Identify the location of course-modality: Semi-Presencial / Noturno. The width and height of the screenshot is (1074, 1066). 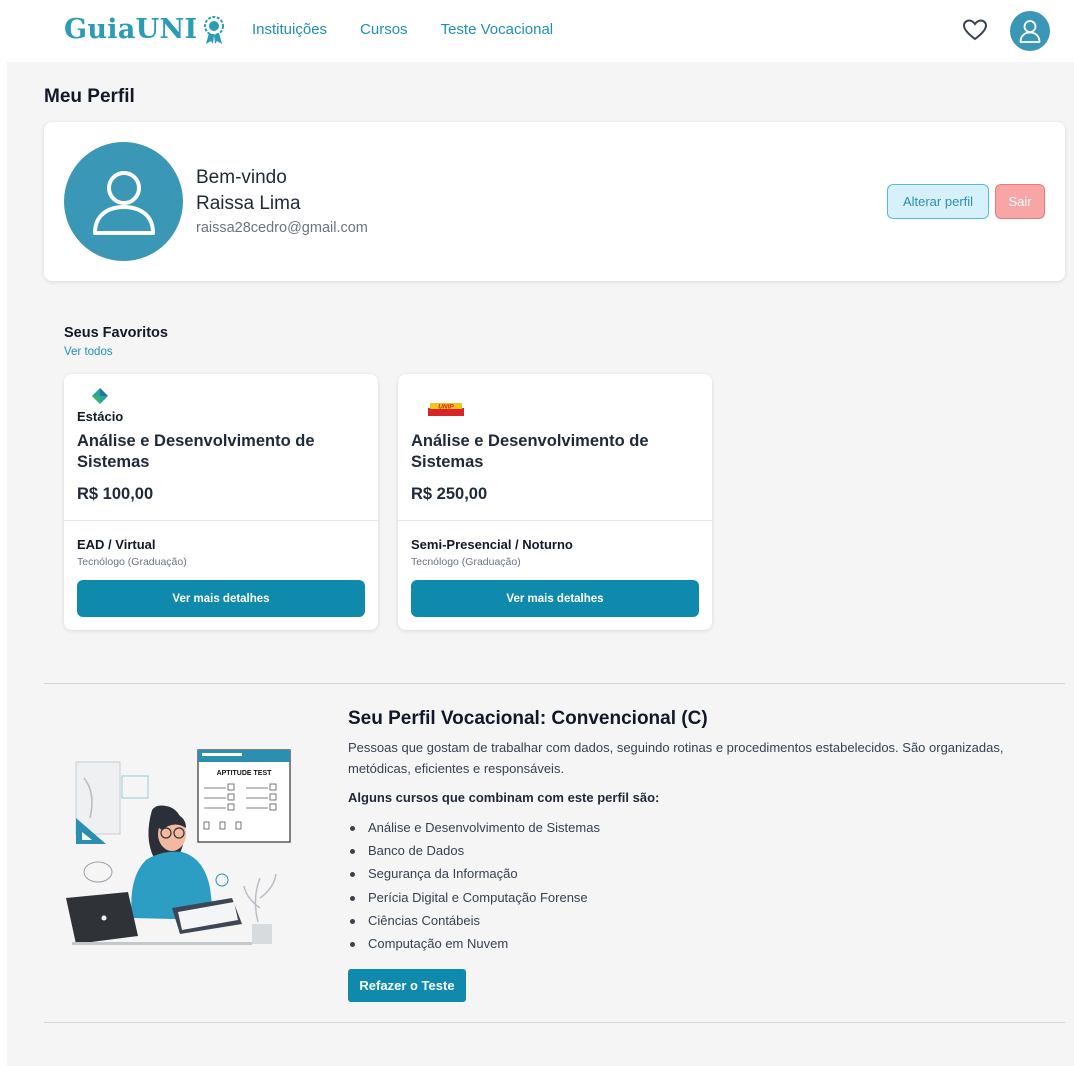
(492, 544).